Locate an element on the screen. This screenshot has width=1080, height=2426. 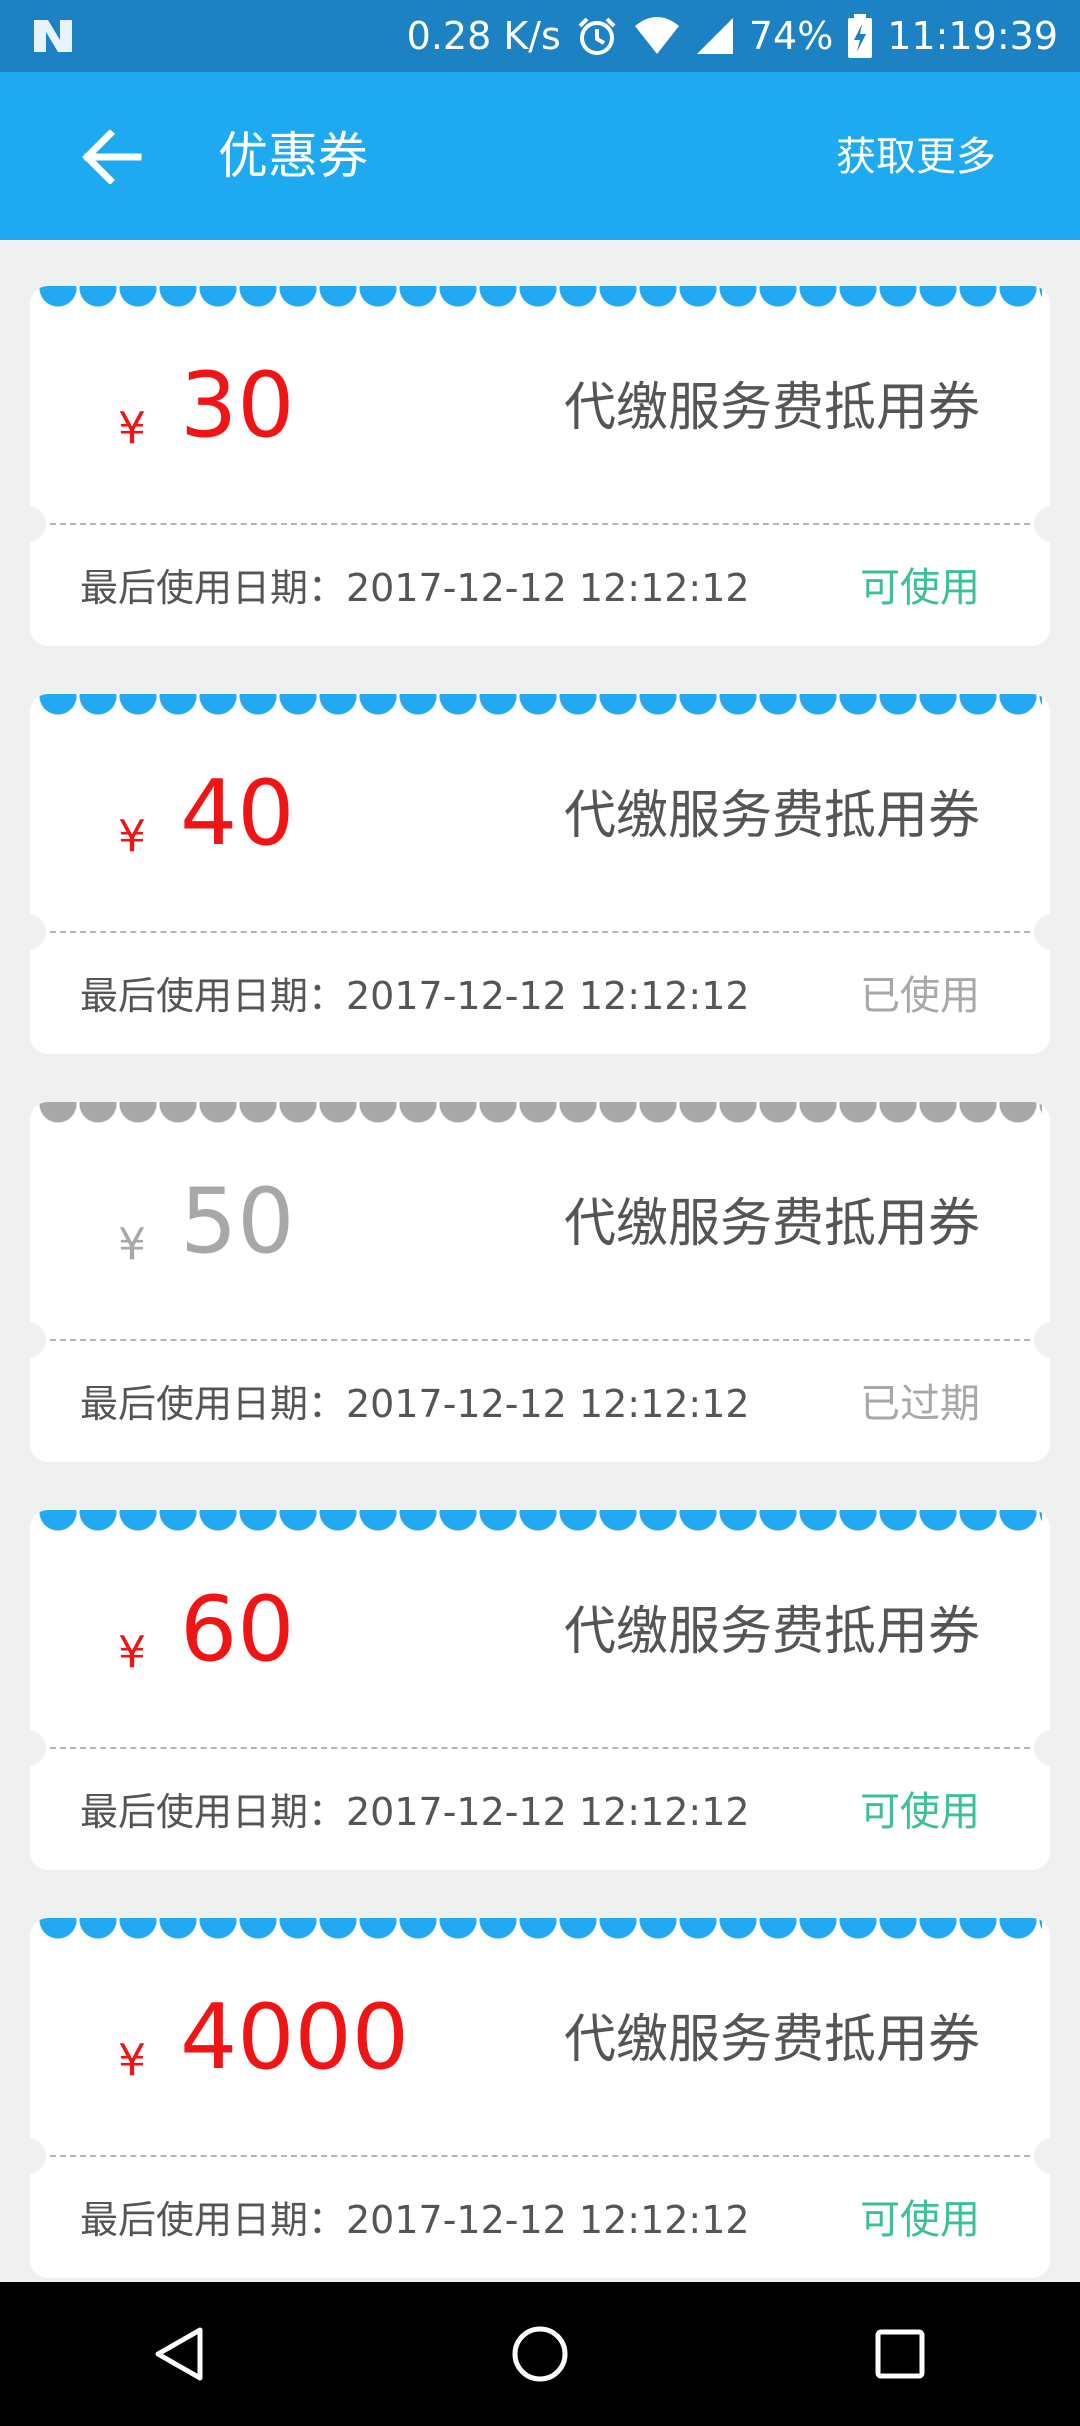
system-home-button is located at coordinates (540, 2354).